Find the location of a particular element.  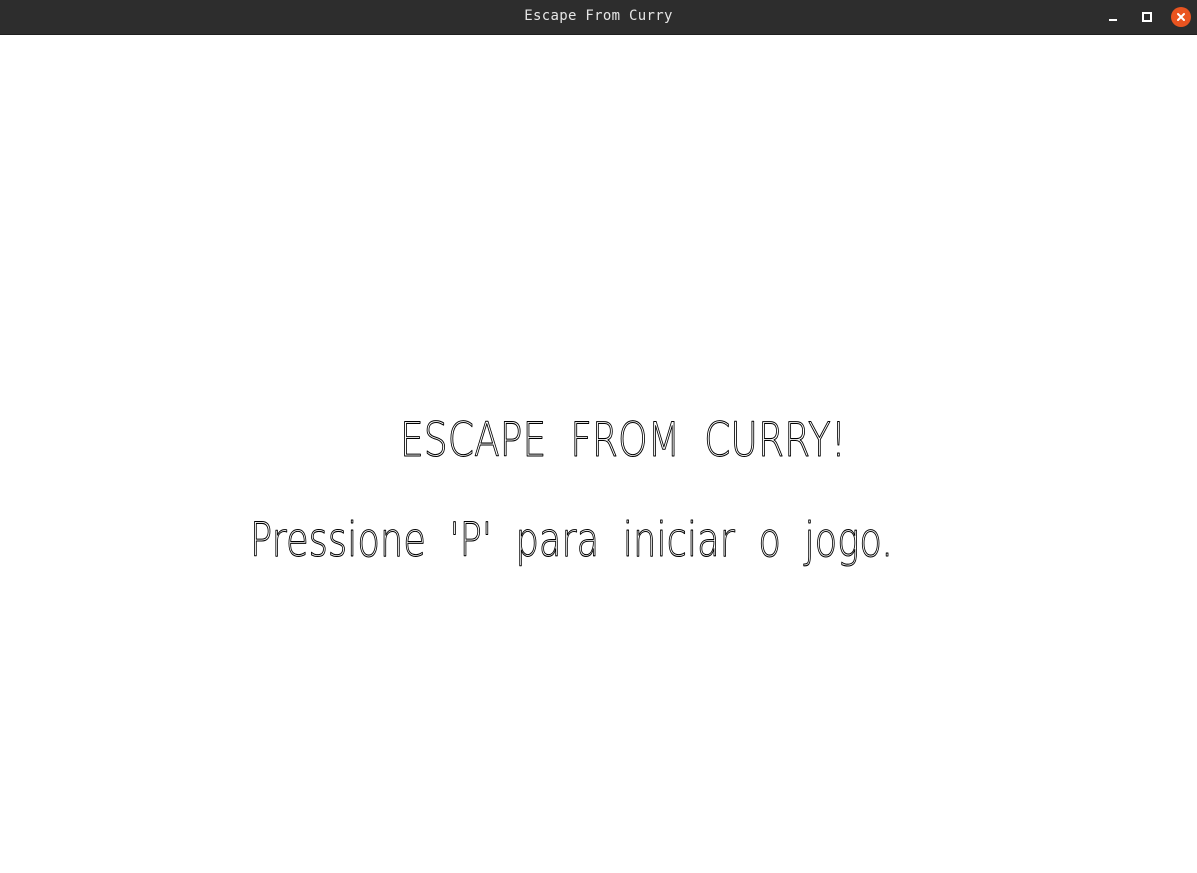

start-prompt: Pressione 'P' para iniciar o jogo. is located at coordinates (571, 540).